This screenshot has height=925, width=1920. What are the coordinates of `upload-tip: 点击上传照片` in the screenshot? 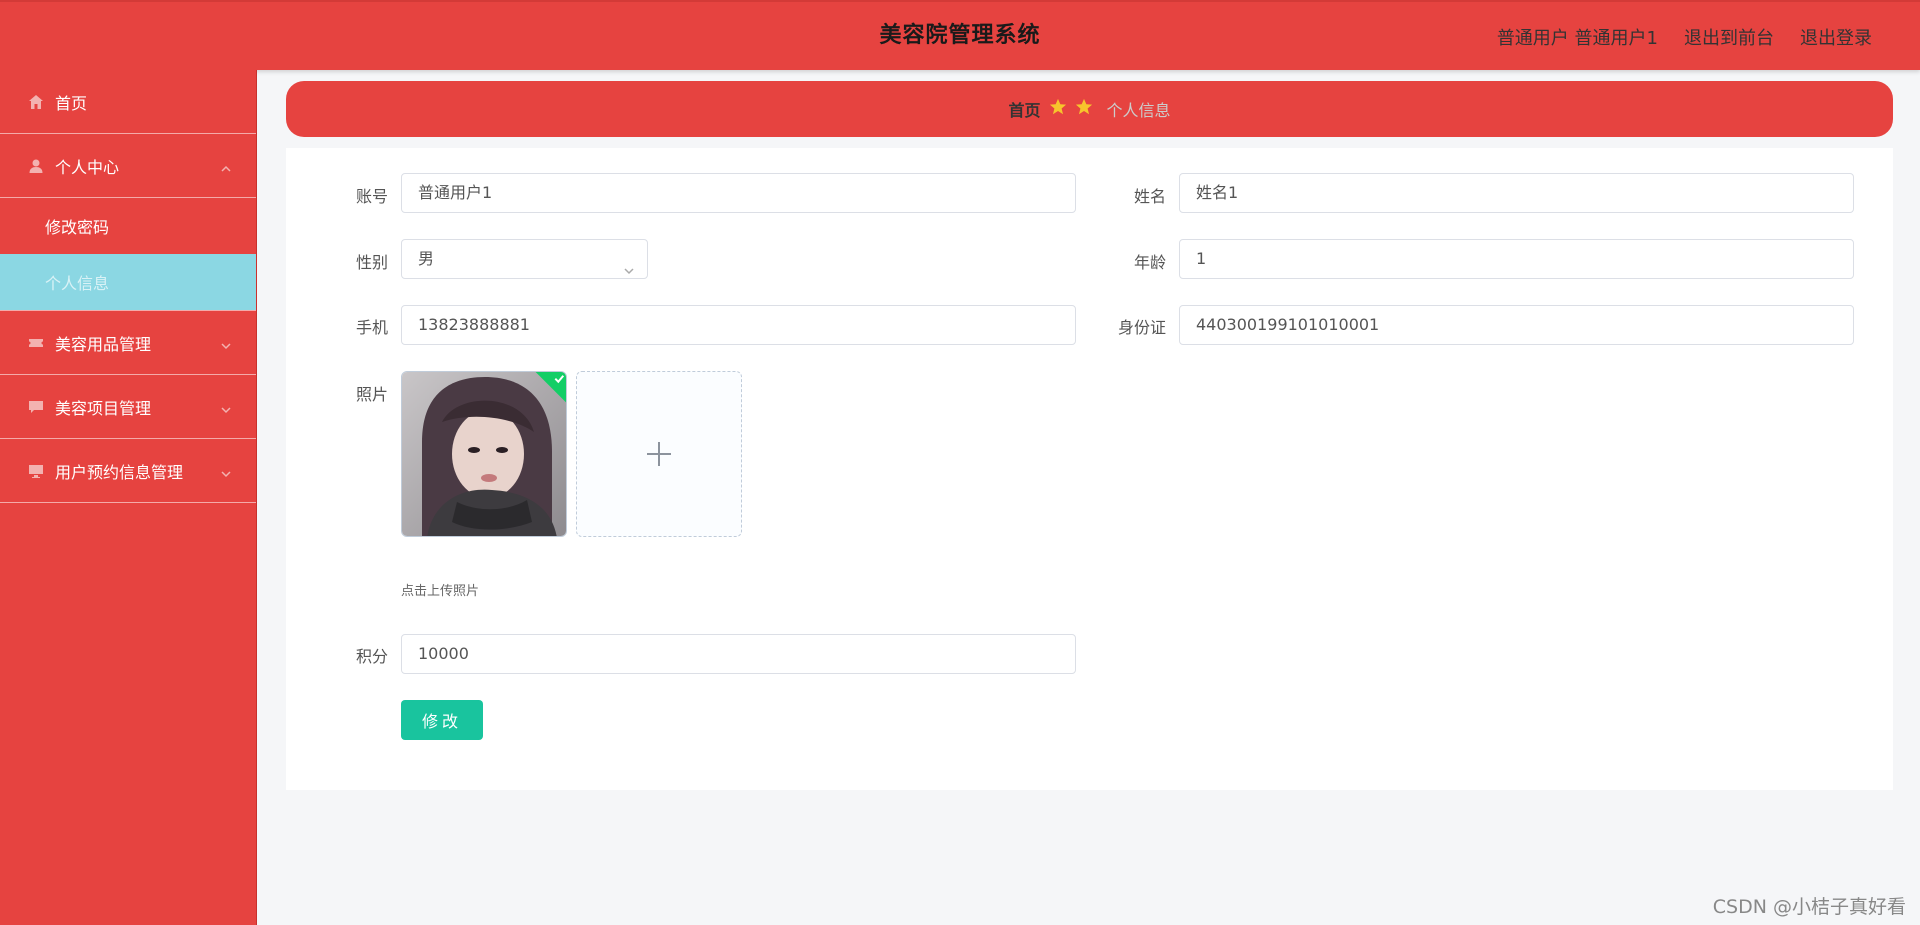 It's located at (440, 591).